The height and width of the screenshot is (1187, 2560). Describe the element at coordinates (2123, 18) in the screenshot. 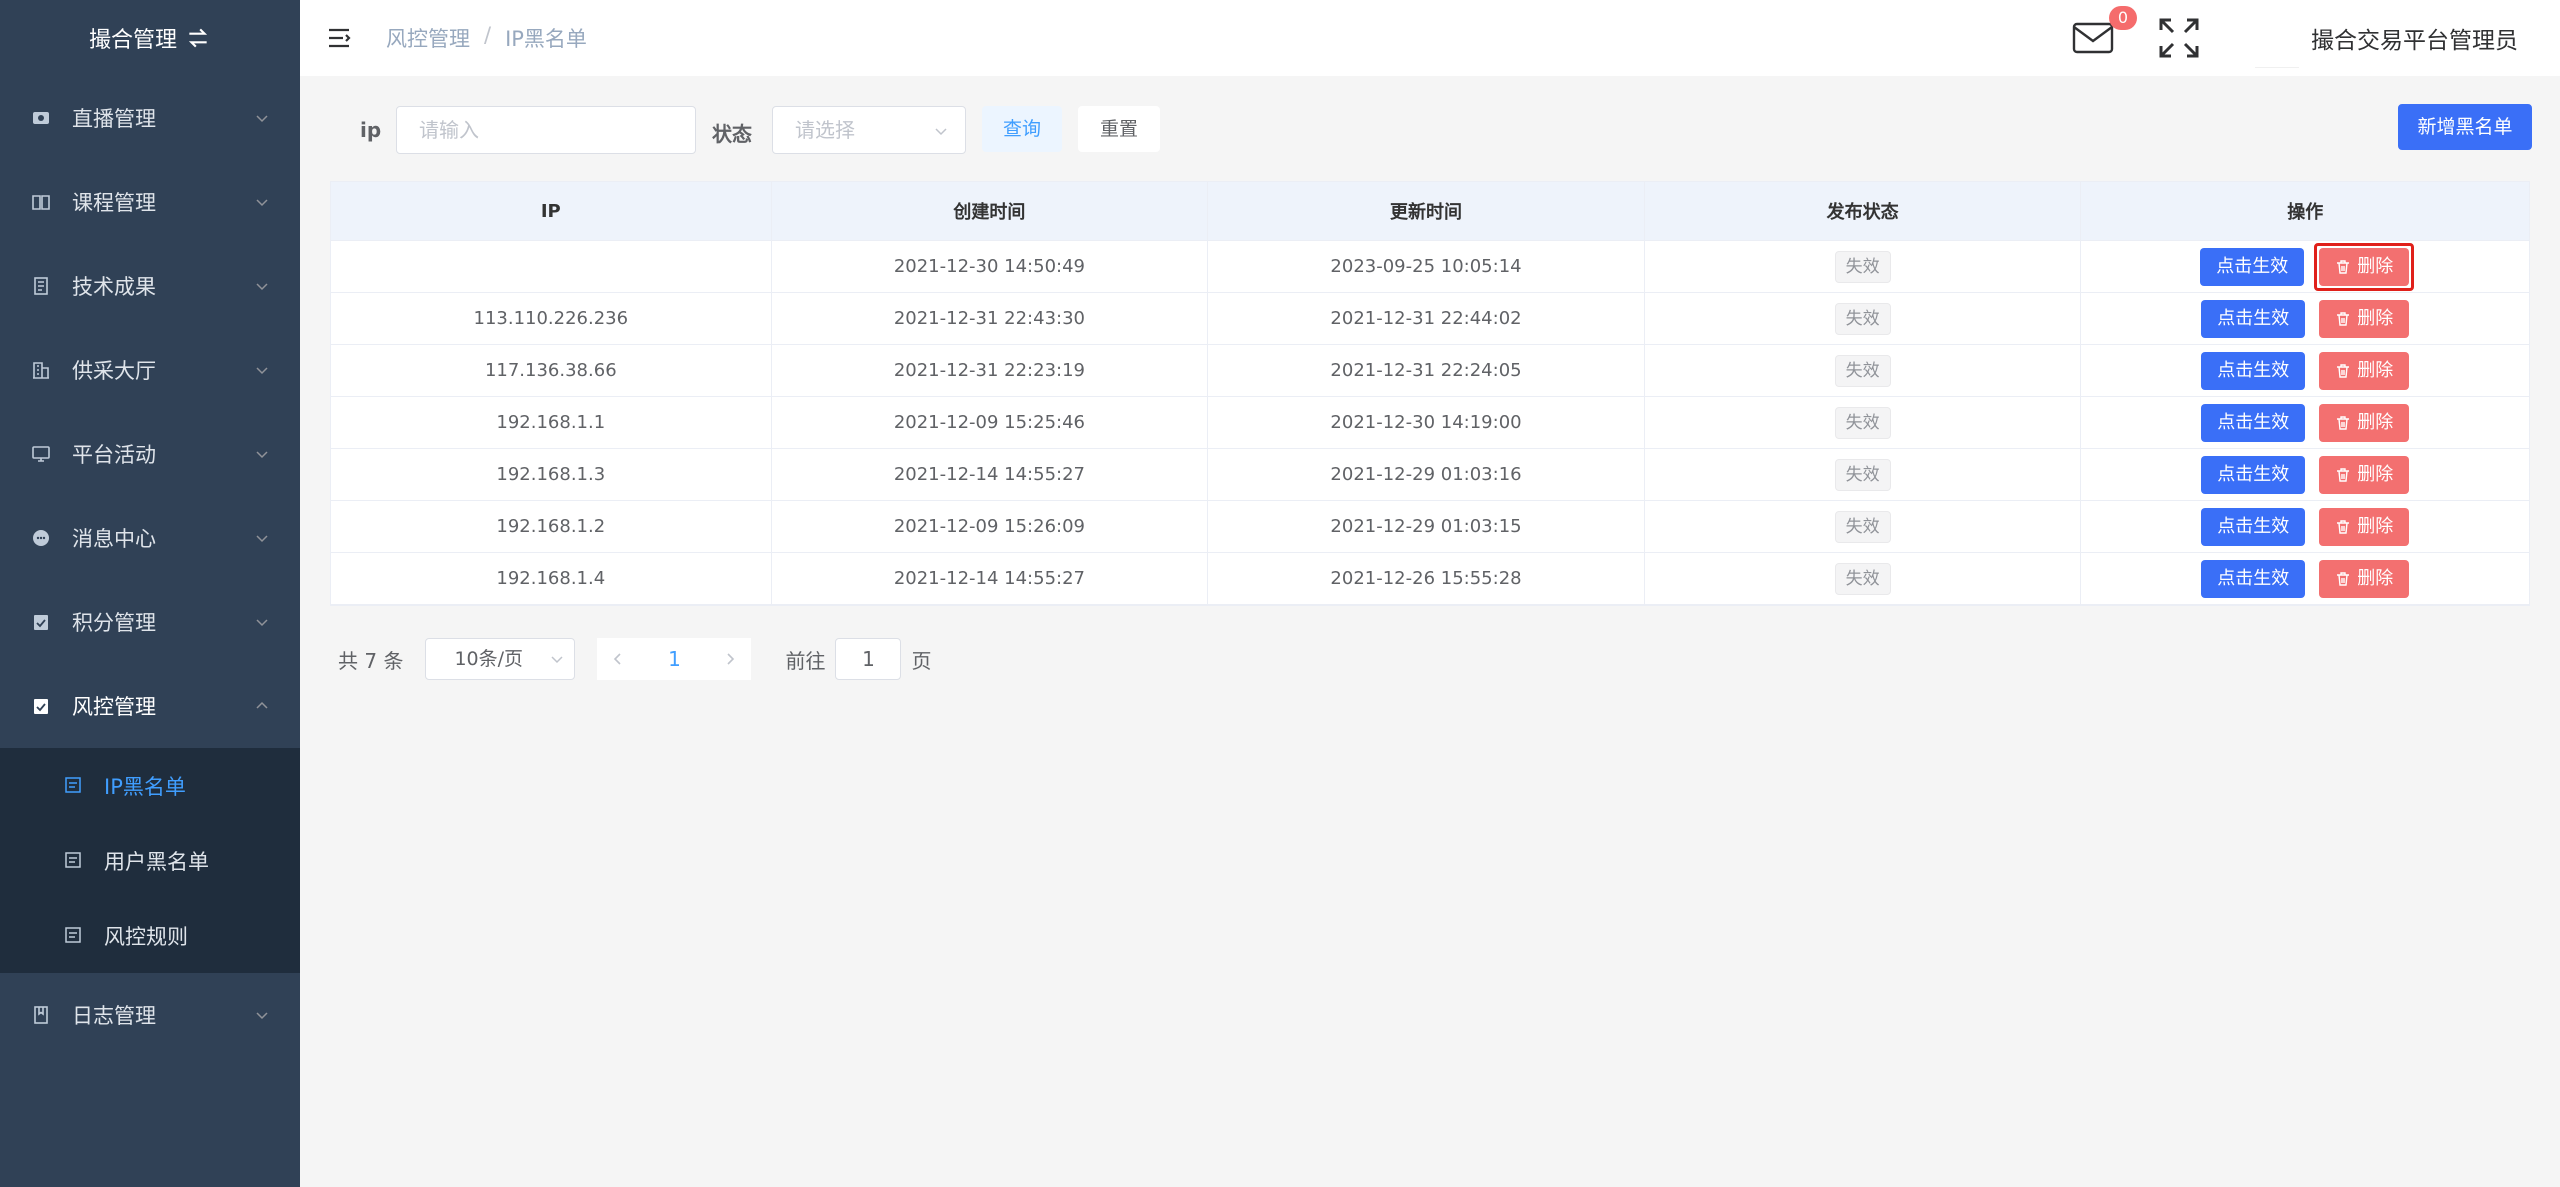

I see `notification-badge: 0` at that location.